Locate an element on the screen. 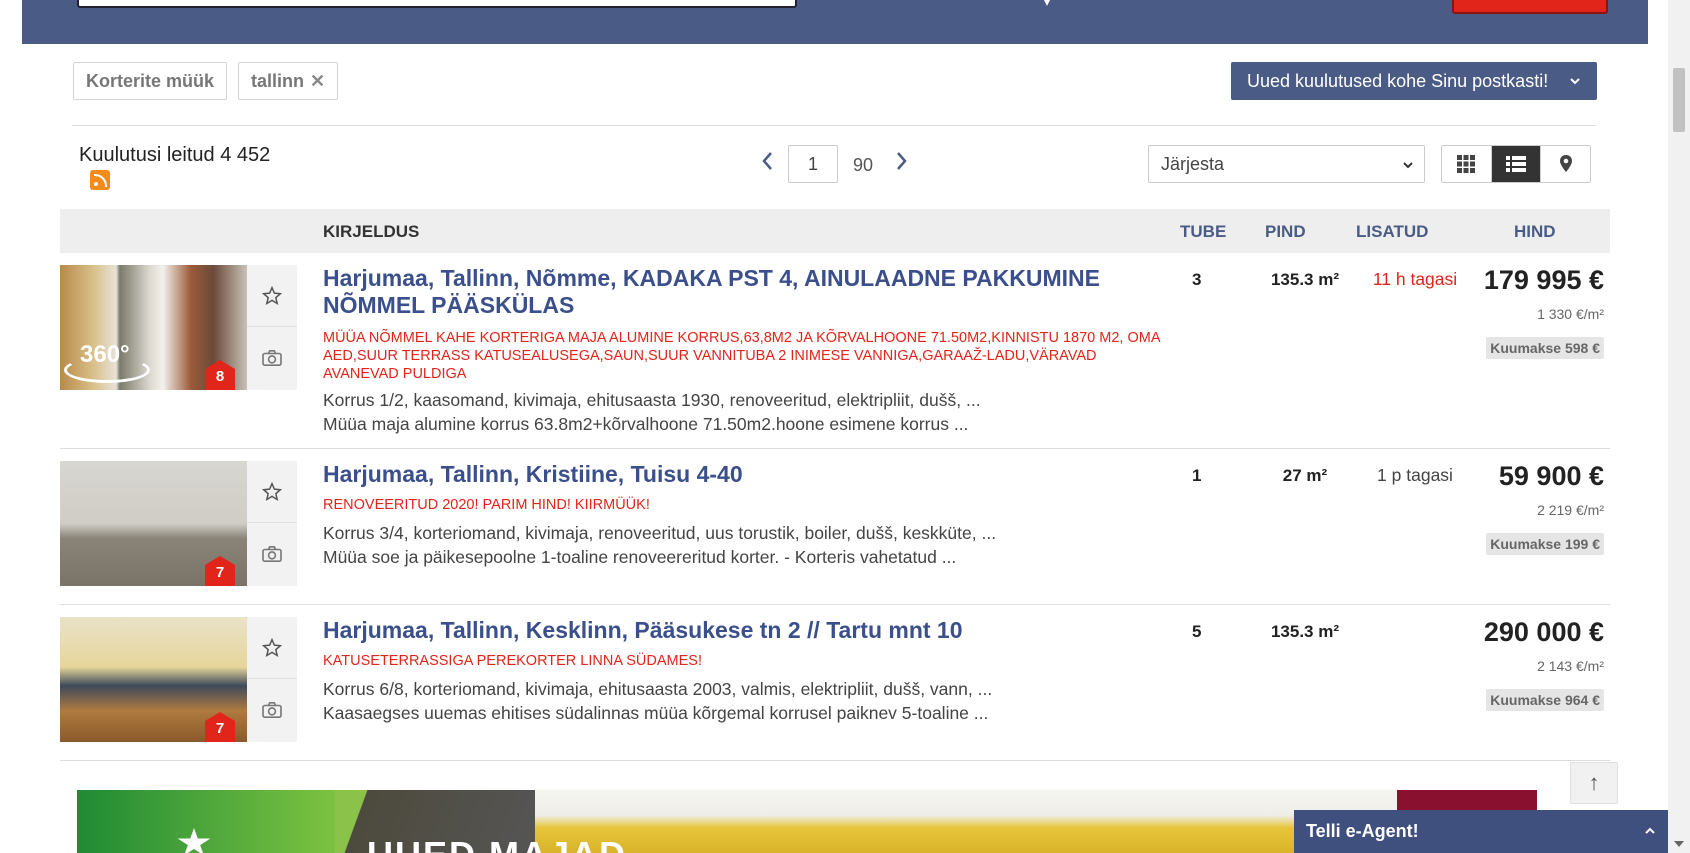 This screenshot has width=1690, height=853. previous-page-button is located at coordinates (767, 161).